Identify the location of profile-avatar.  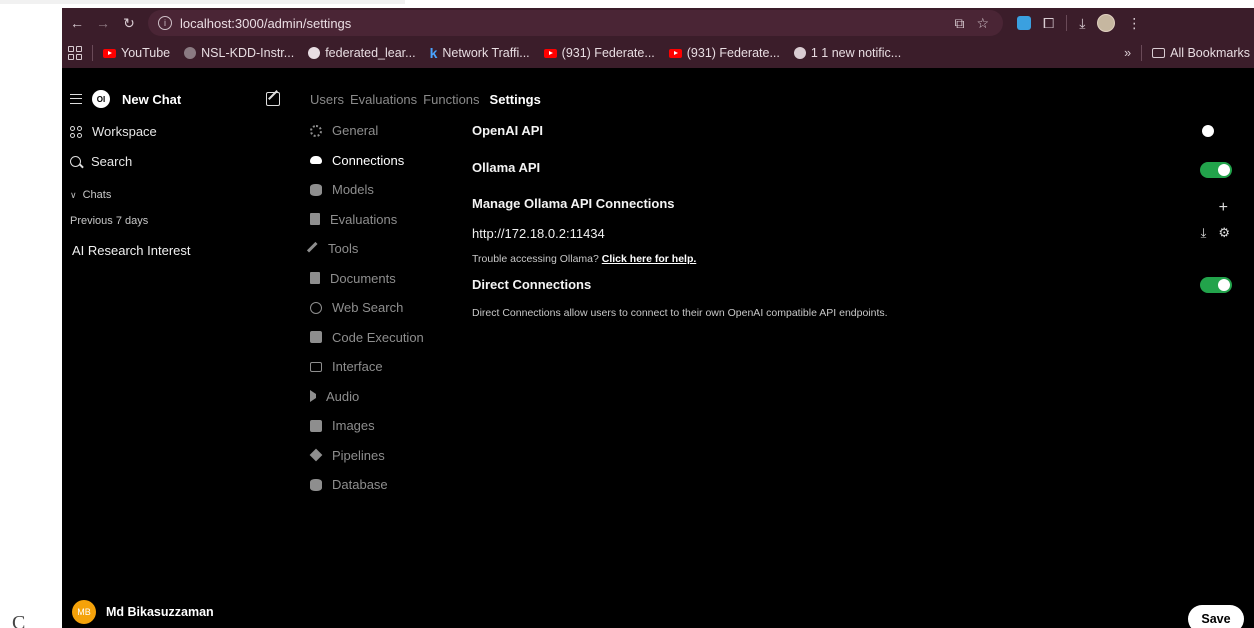
(1106, 23).